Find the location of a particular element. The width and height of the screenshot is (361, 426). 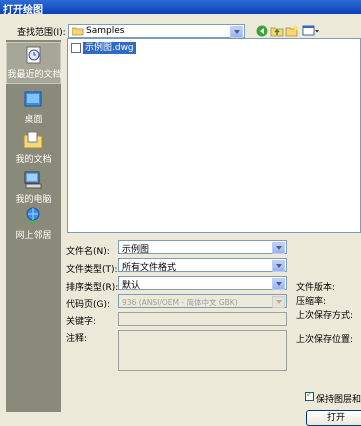

look-in-value: Samples is located at coordinates (105, 31).